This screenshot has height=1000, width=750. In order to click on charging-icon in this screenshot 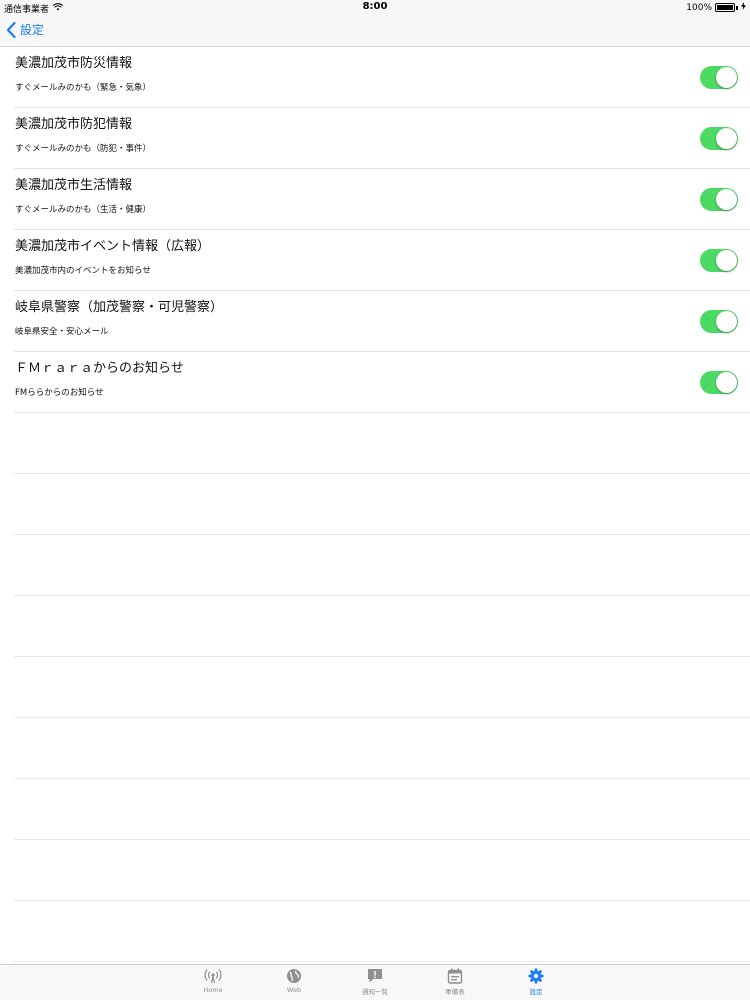, I will do `click(743, 7)`.